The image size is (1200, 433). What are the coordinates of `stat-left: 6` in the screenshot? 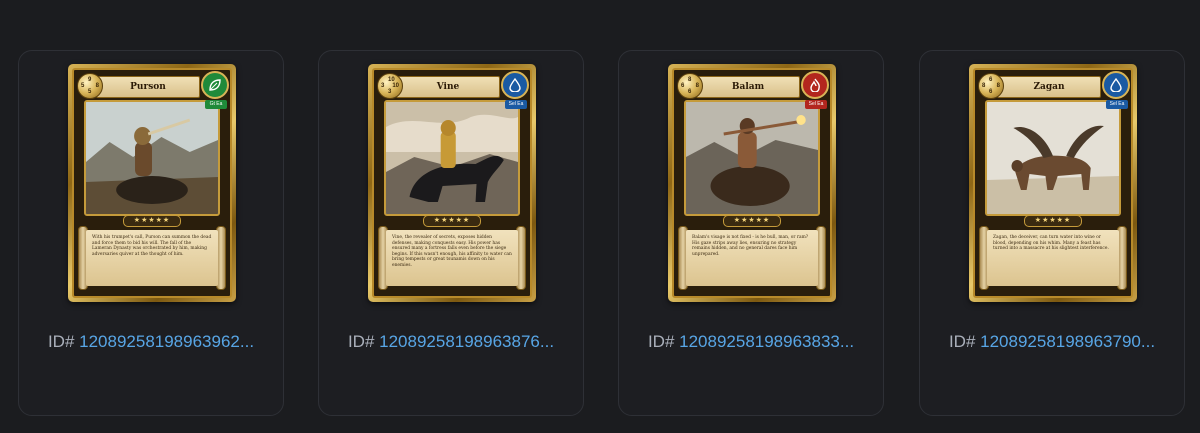 It's located at (683, 86).